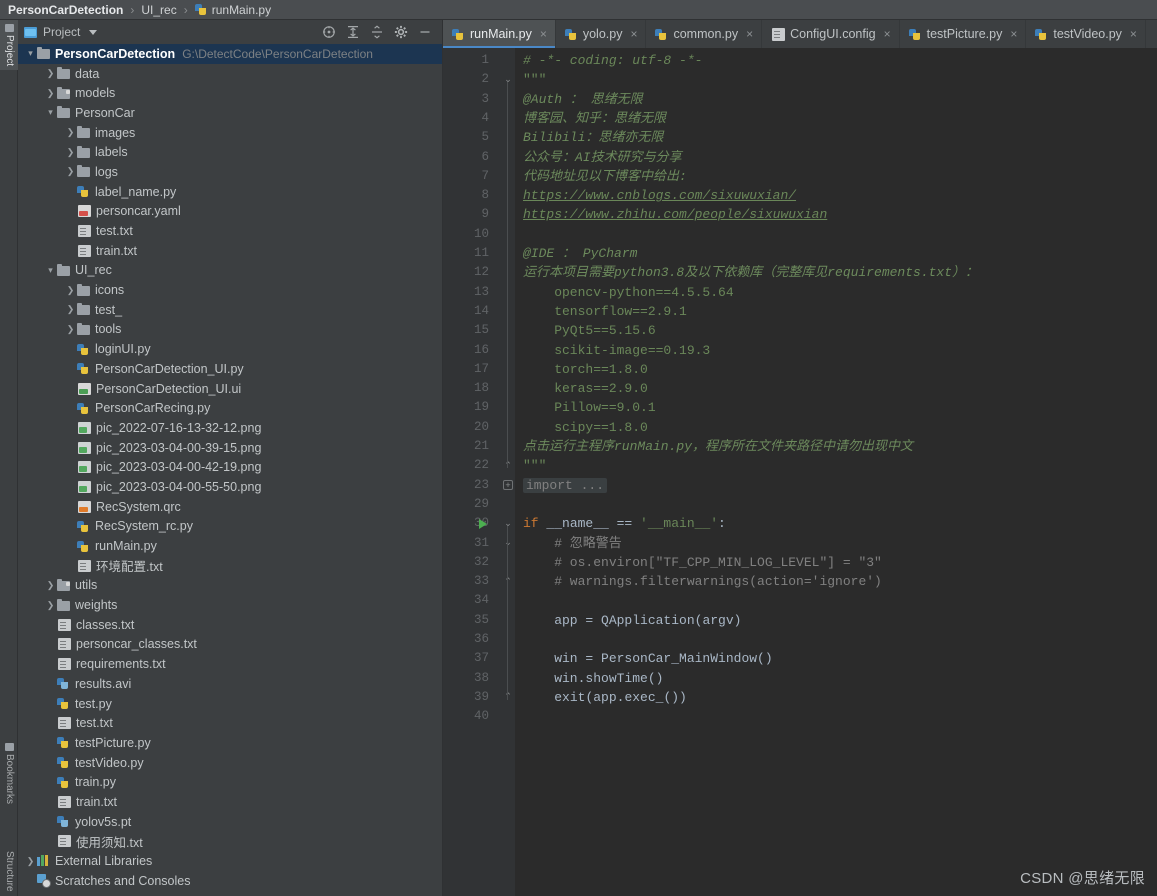 The image size is (1157, 896). What do you see at coordinates (508, 484) in the screenshot?
I see `code-fold-toggle-icon: +` at bounding box center [508, 484].